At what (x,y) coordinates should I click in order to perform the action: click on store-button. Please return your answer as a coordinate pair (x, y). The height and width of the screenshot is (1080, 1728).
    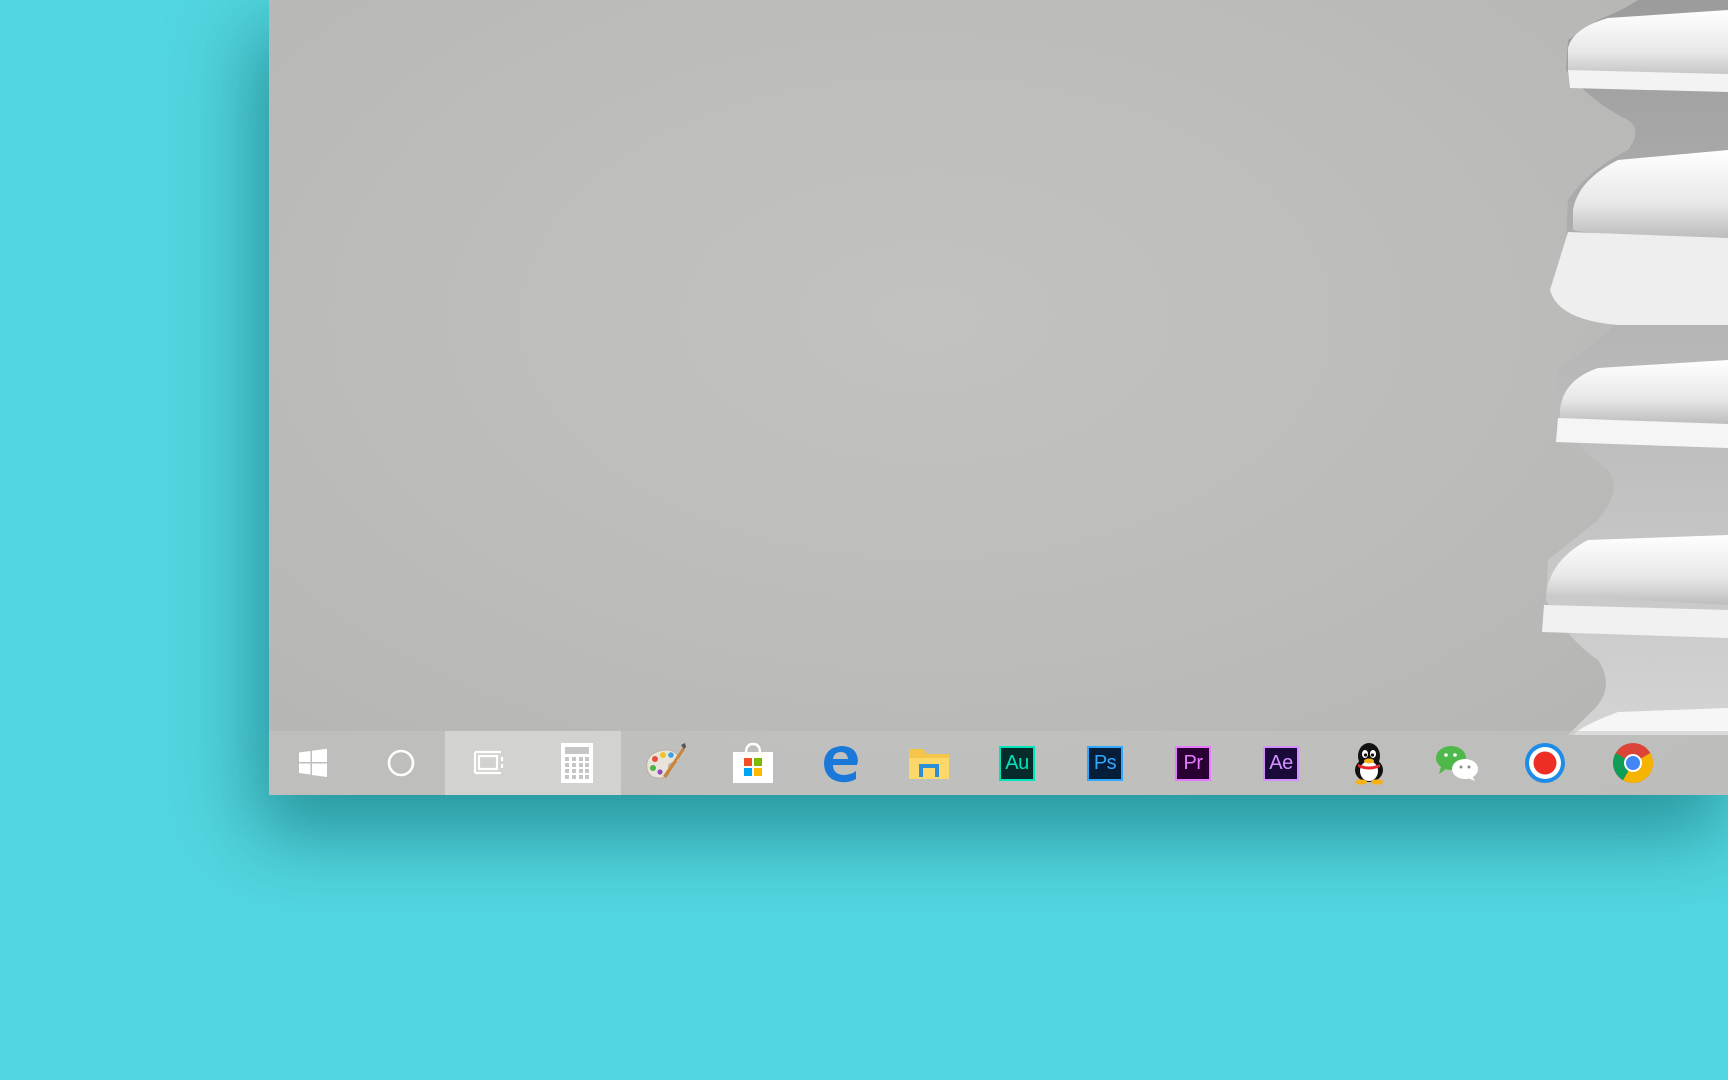
    Looking at the image, I should click on (753, 763).